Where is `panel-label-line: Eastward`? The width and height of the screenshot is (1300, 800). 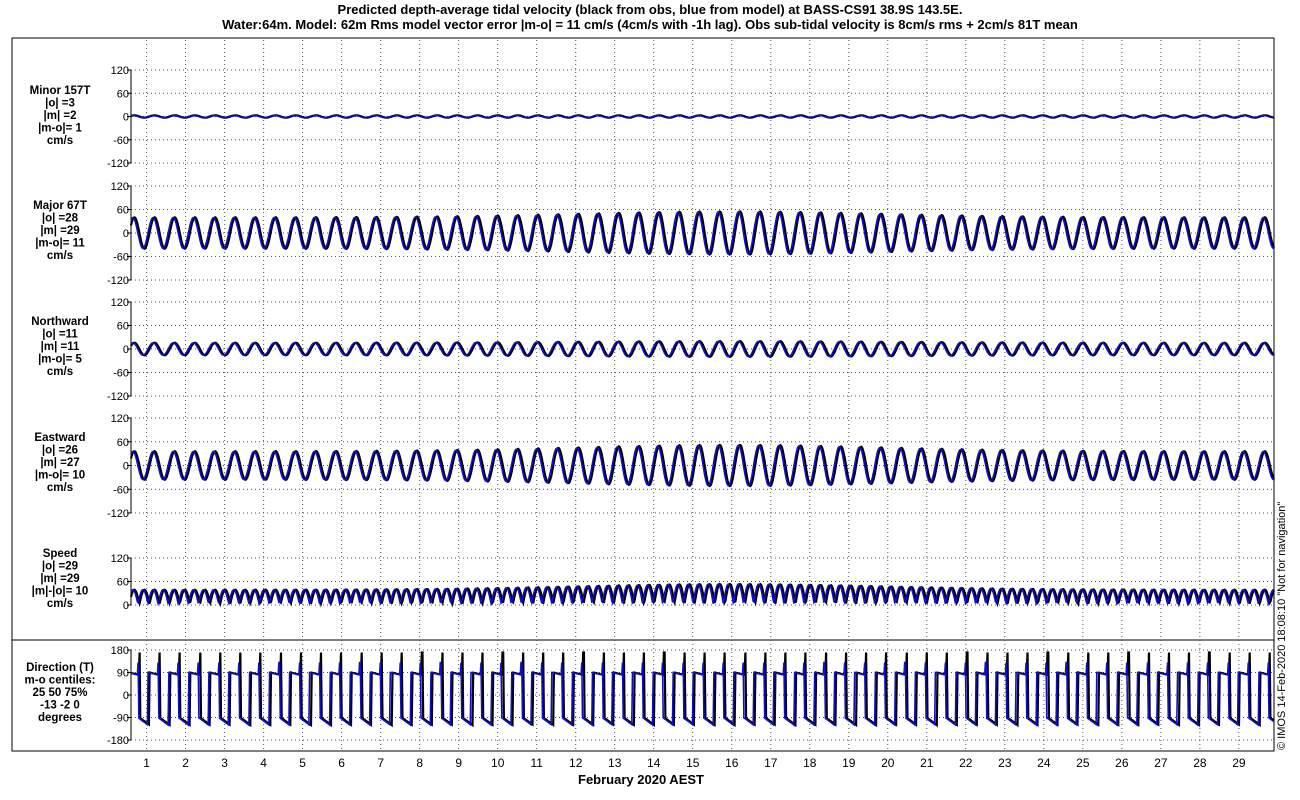
panel-label-line: Eastward is located at coordinates (59, 438).